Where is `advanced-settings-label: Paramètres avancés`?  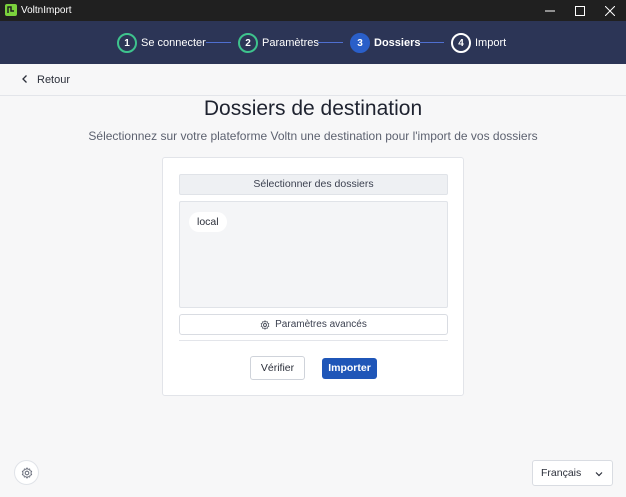
advanced-settings-label: Paramètres avancés is located at coordinates (321, 324).